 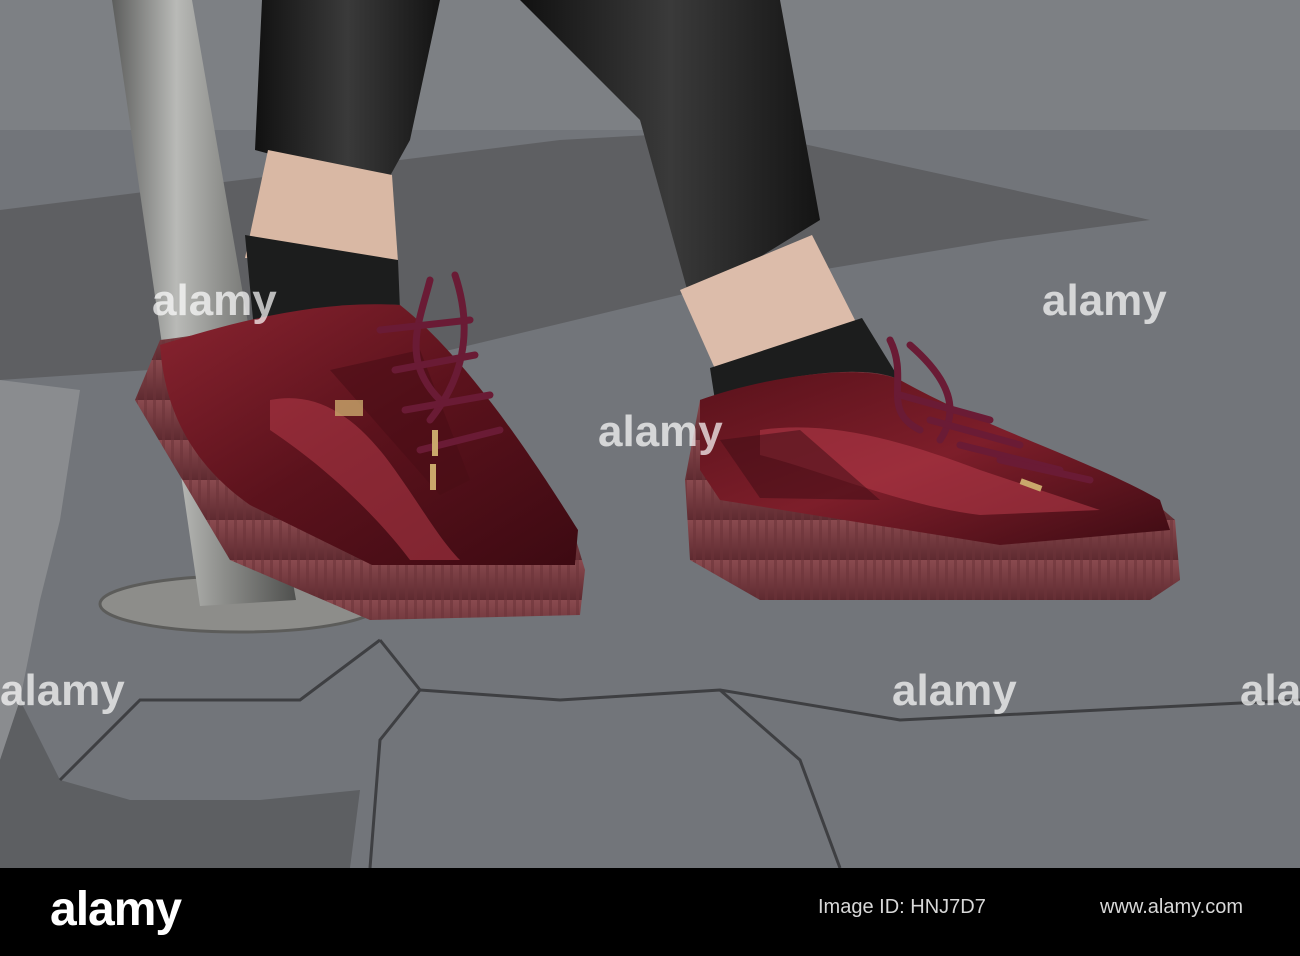 What do you see at coordinates (902, 907) in the screenshot?
I see `image-id-label: Image ID: HNJ7D7` at bounding box center [902, 907].